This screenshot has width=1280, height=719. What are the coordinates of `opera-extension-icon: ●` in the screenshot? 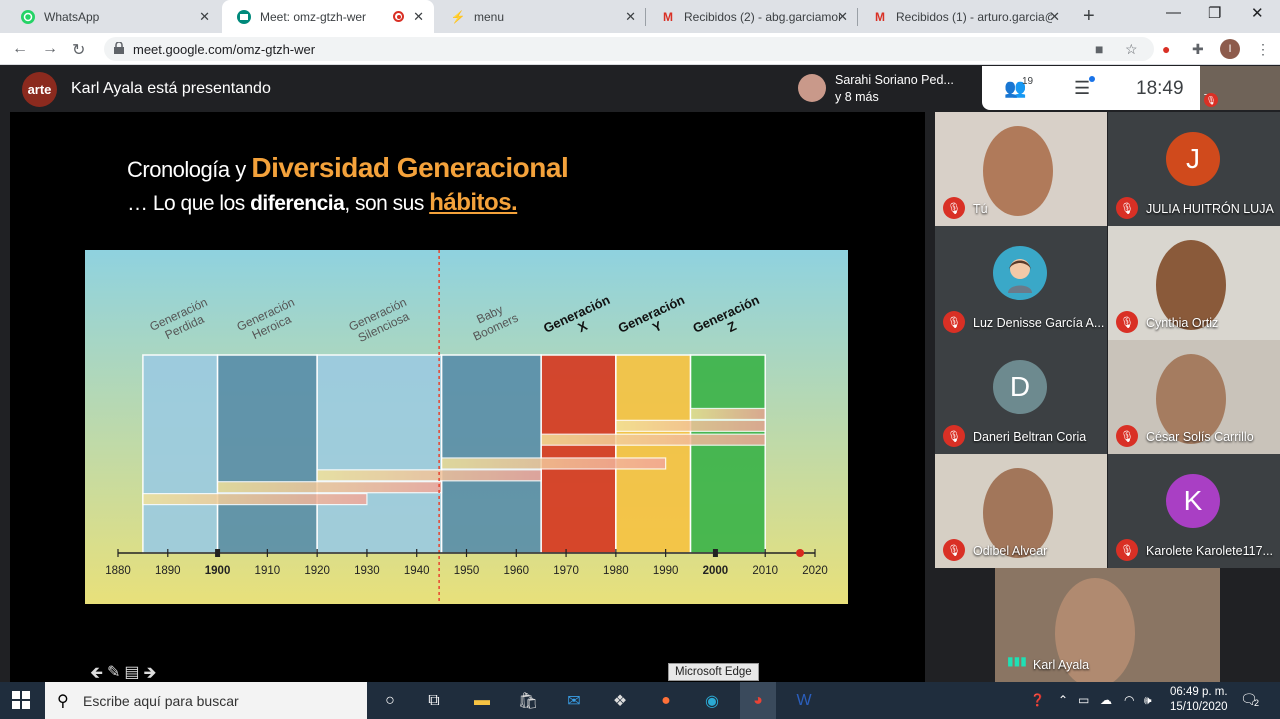 It's located at (1166, 49).